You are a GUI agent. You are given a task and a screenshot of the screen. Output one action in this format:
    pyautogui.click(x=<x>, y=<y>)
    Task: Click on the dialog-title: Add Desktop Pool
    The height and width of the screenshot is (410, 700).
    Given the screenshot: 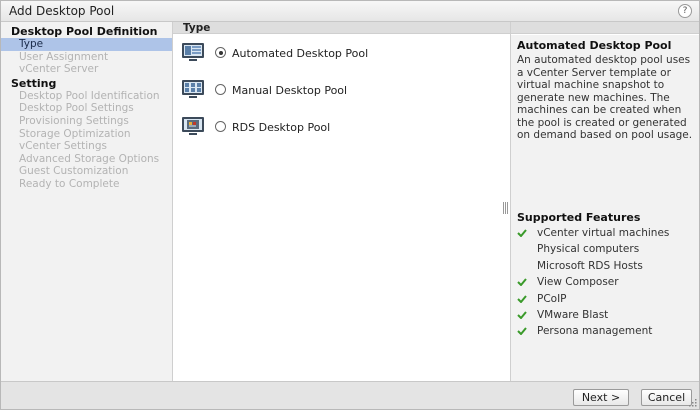 What is the action you would take?
    pyautogui.click(x=62, y=11)
    